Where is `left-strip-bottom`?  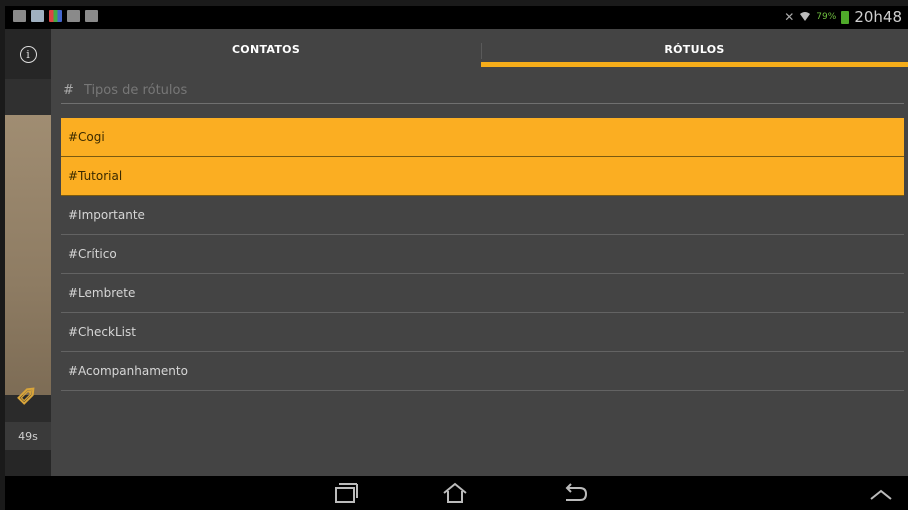 left-strip-bottom is located at coordinates (28, 463).